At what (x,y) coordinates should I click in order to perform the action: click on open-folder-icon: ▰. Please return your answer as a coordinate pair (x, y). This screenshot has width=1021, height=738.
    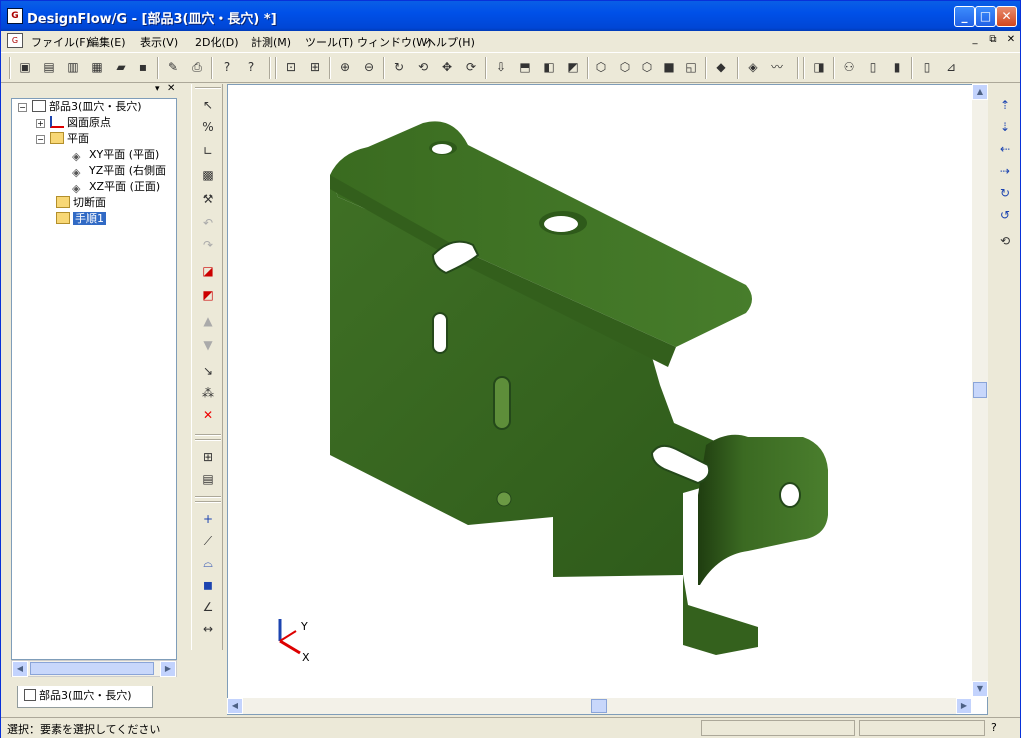
    Looking at the image, I should click on (121, 67).